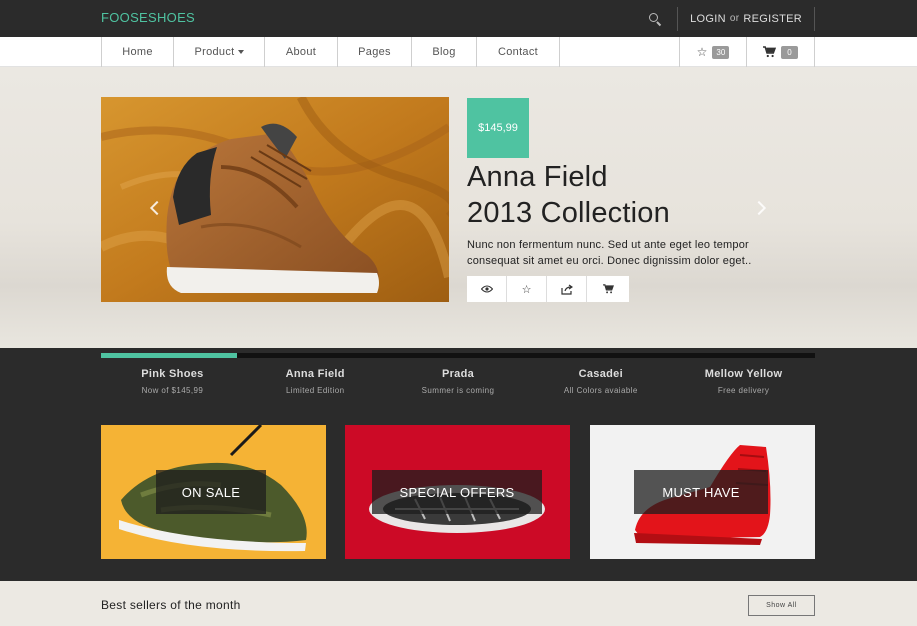 The height and width of the screenshot is (626, 917). I want to click on wishlist-button: ☆ 30, so click(713, 52).